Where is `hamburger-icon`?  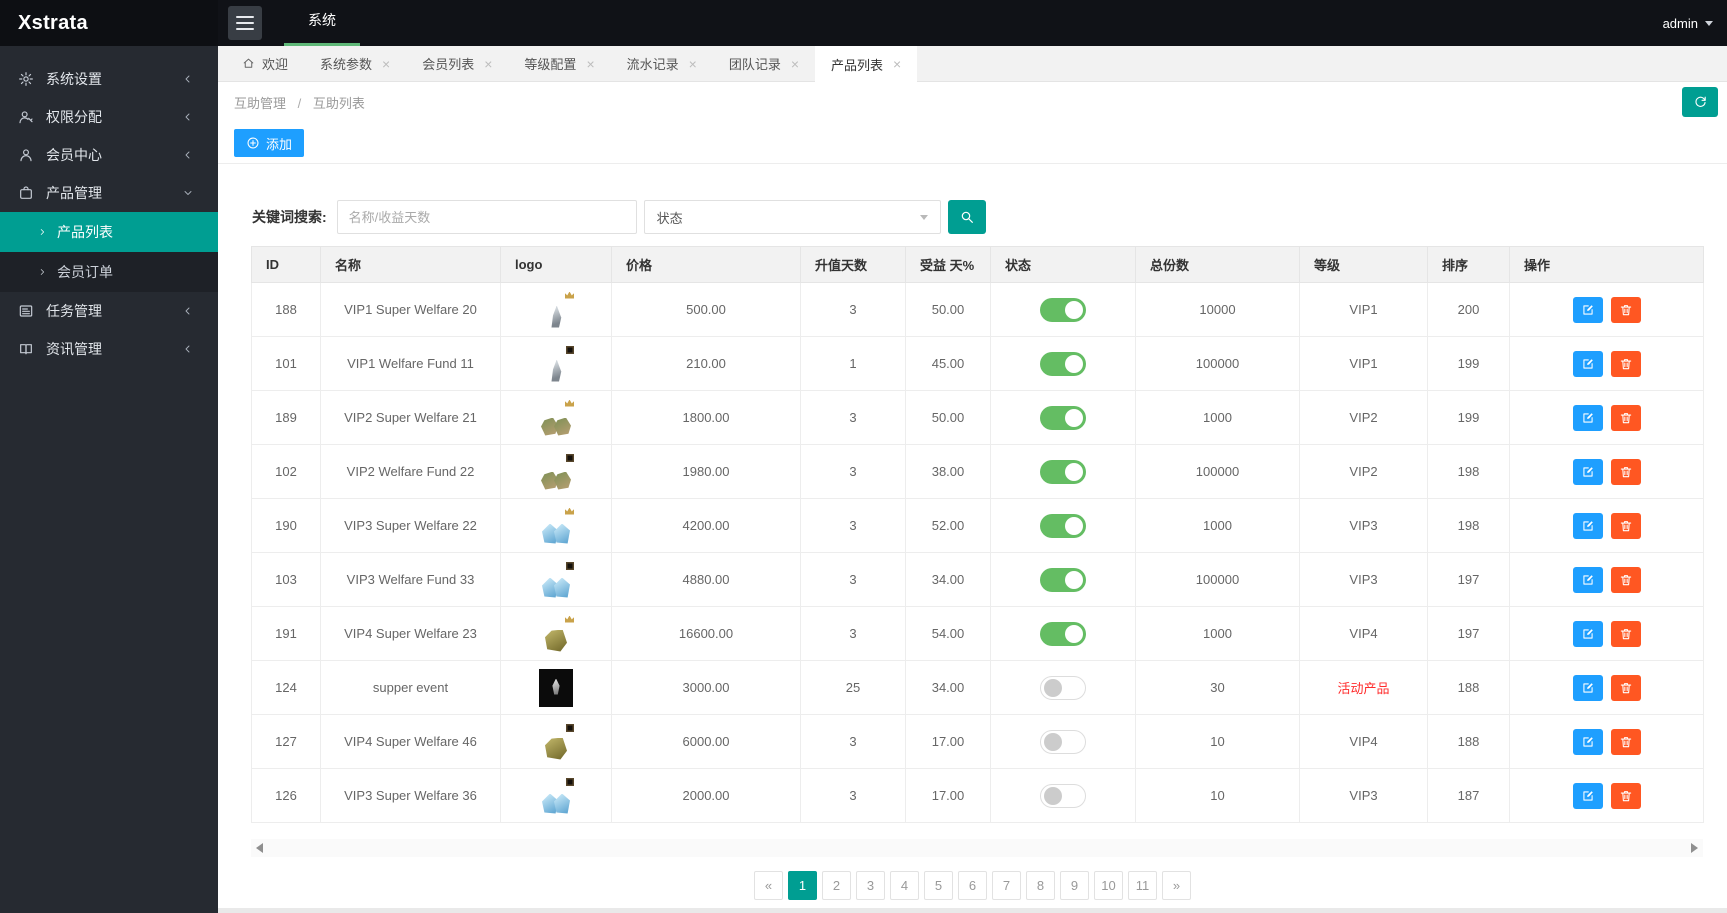 hamburger-icon is located at coordinates (245, 23).